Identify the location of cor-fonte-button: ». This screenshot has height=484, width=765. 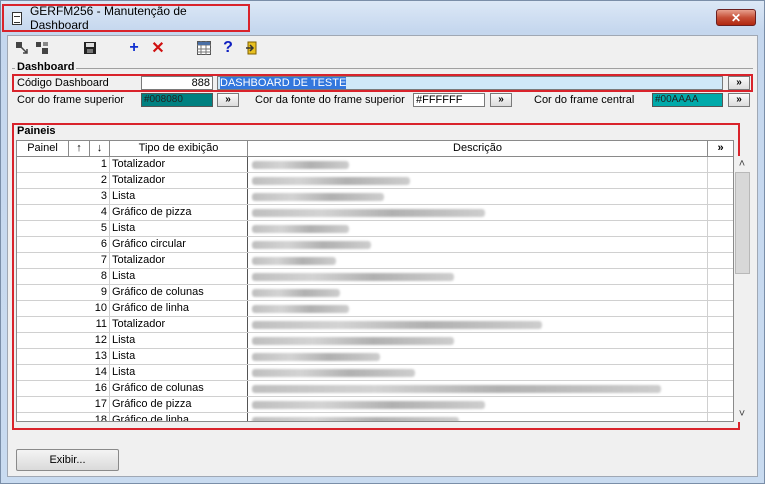
(501, 100).